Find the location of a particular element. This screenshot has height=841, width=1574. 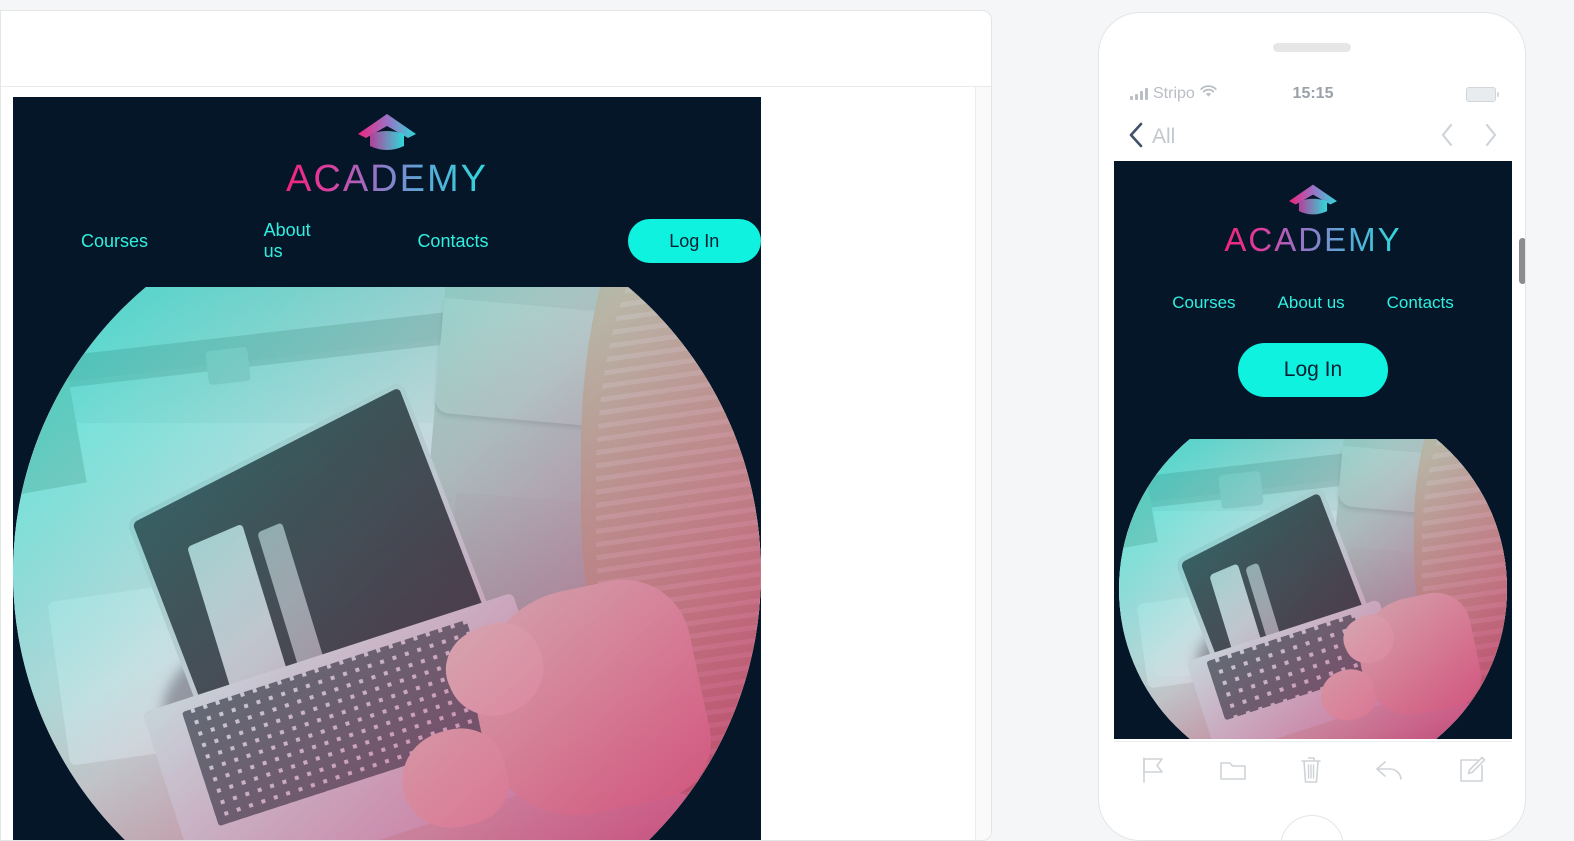

nav-link-courses: Courses is located at coordinates (114, 241).